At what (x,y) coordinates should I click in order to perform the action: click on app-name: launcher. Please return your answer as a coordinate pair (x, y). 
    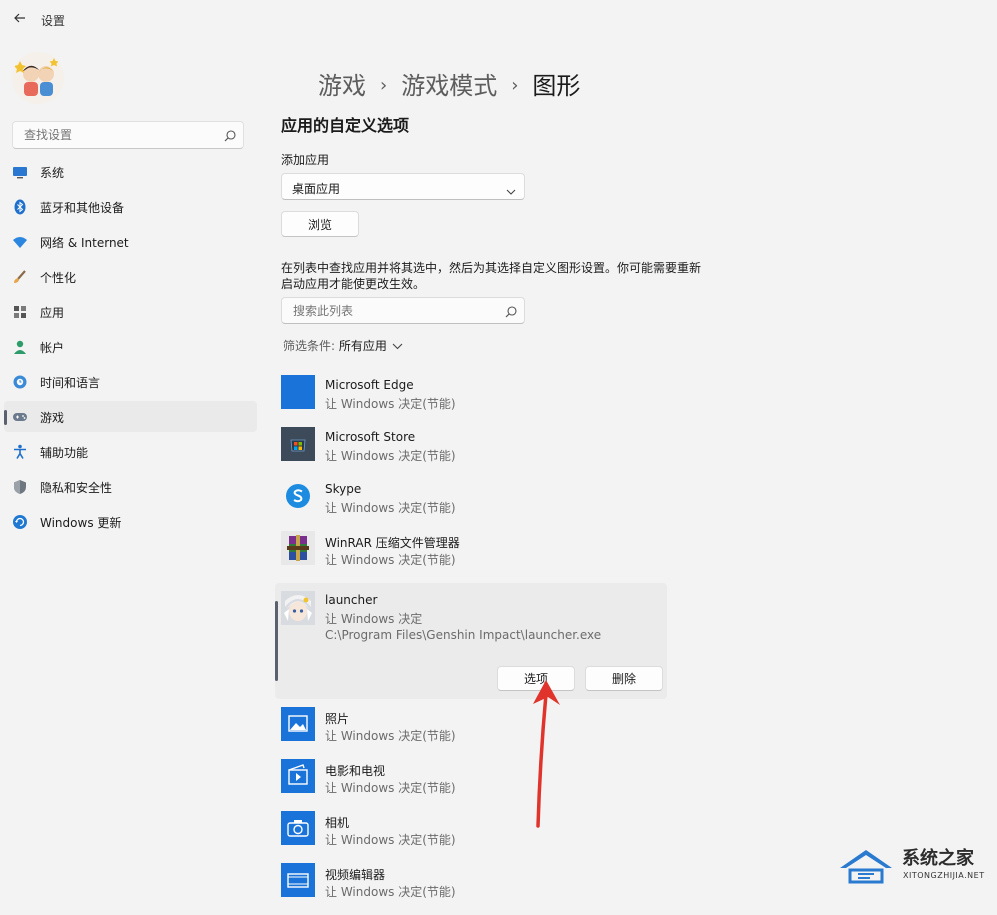
    Looking at the image, I should click on (351, 600).